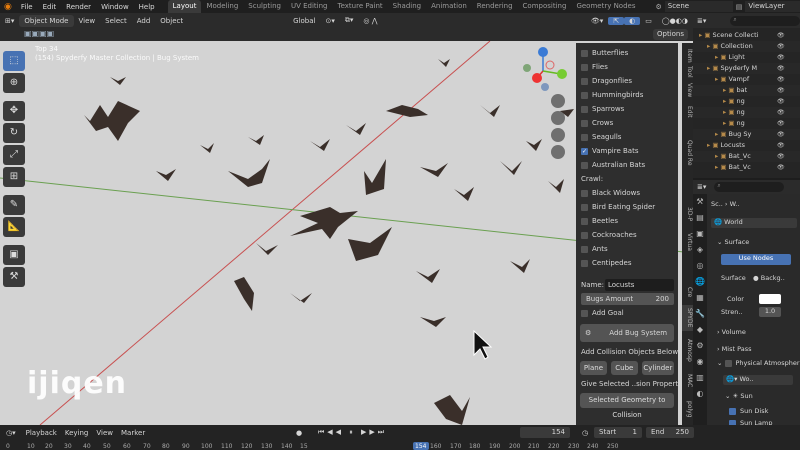 Image resolution: width=800 pixels, height=450 pixels. I want to click on name-field: Locusts, so click(639, 285).